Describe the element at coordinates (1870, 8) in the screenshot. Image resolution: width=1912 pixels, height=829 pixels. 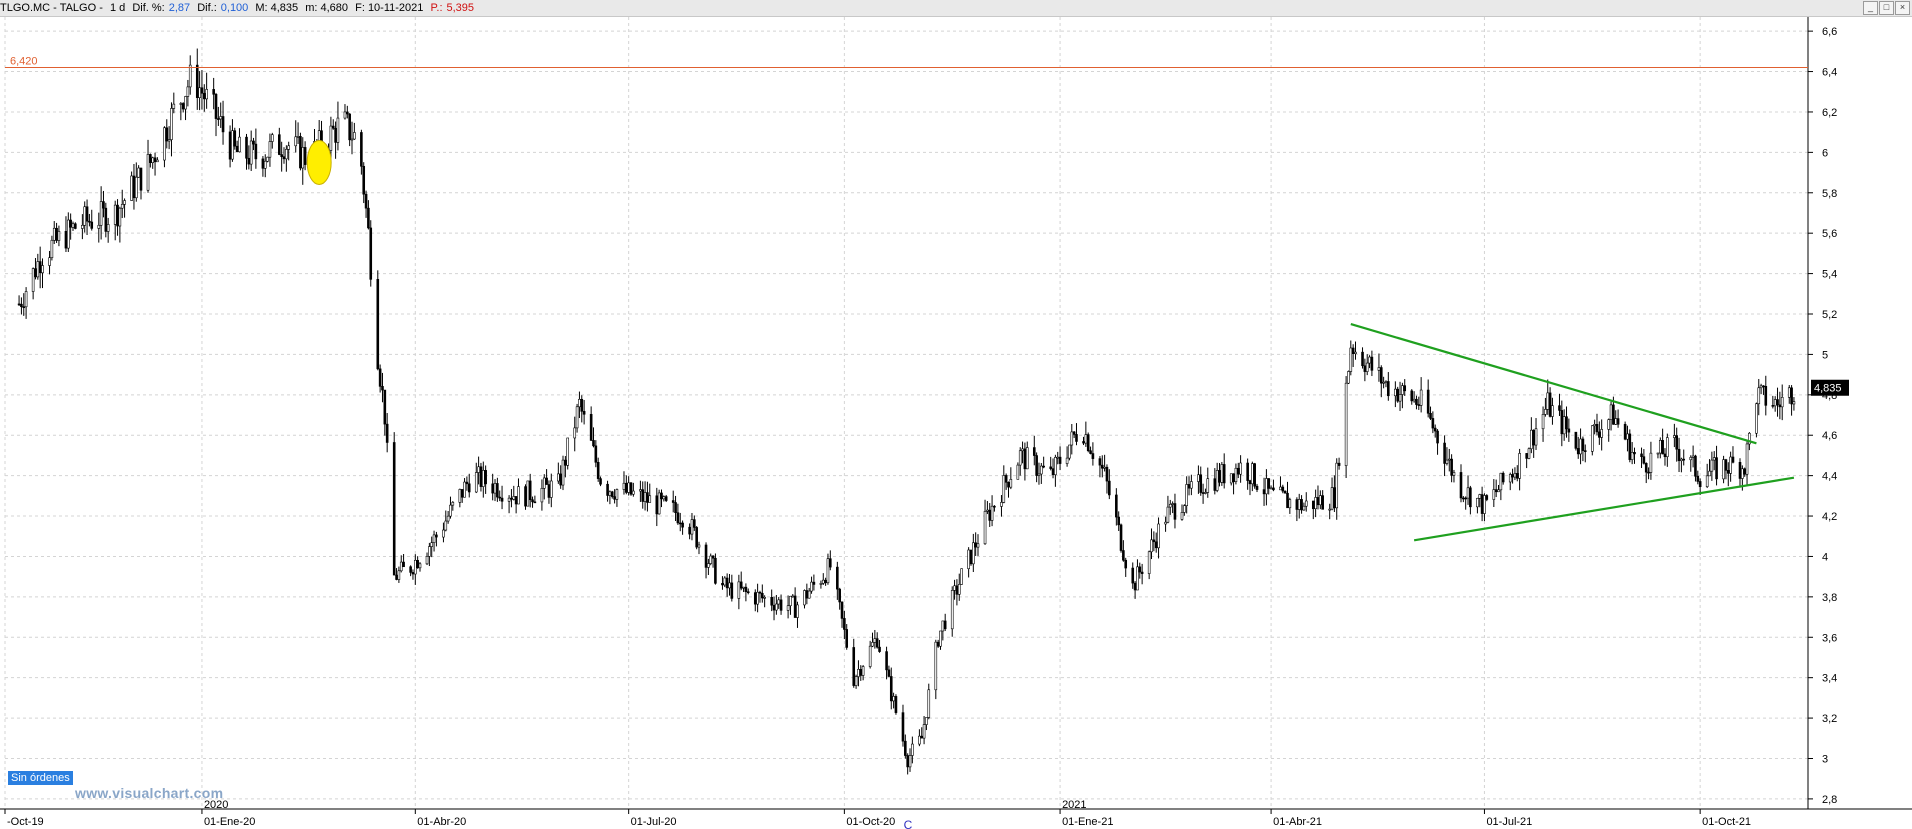
I see `minimize-button: _` at that location.